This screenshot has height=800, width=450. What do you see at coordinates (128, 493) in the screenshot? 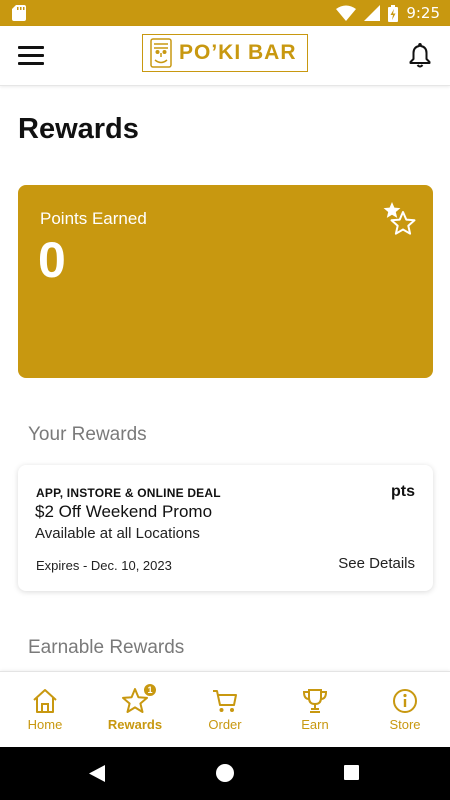
I see `reward-tag: APP, INSTORE & ONLINE DEAL` at bounding box center [128, 493].